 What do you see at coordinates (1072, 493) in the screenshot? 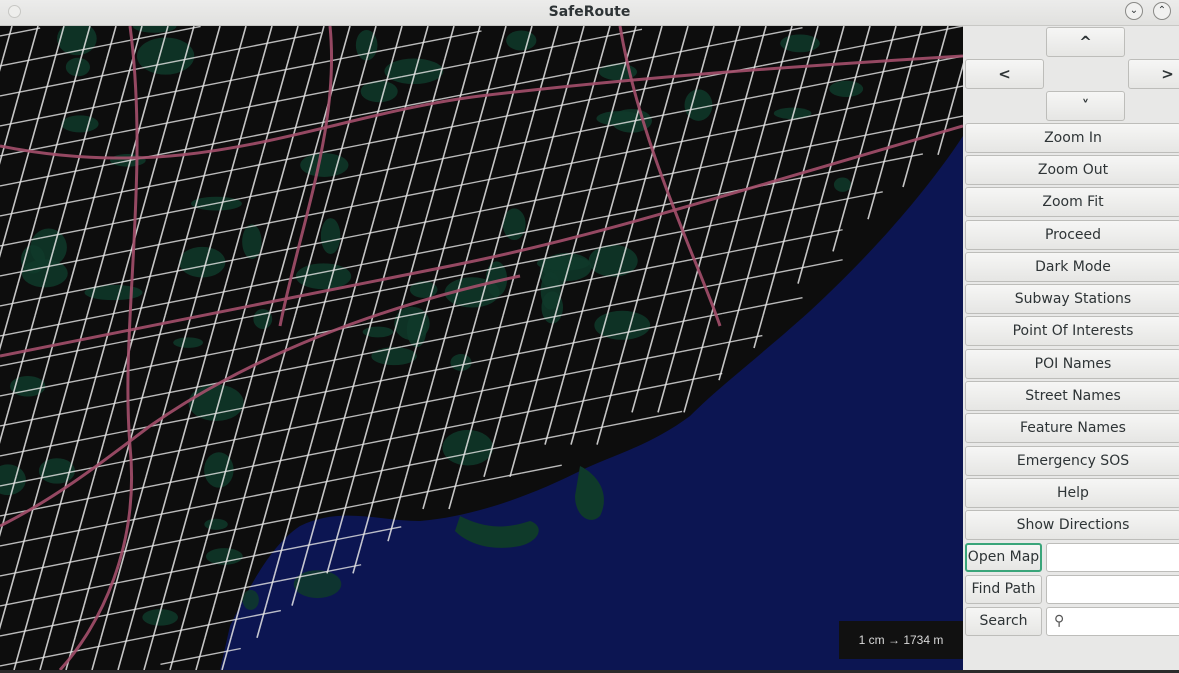
I see `help-button: Help` at bounding box center [1072, 493].